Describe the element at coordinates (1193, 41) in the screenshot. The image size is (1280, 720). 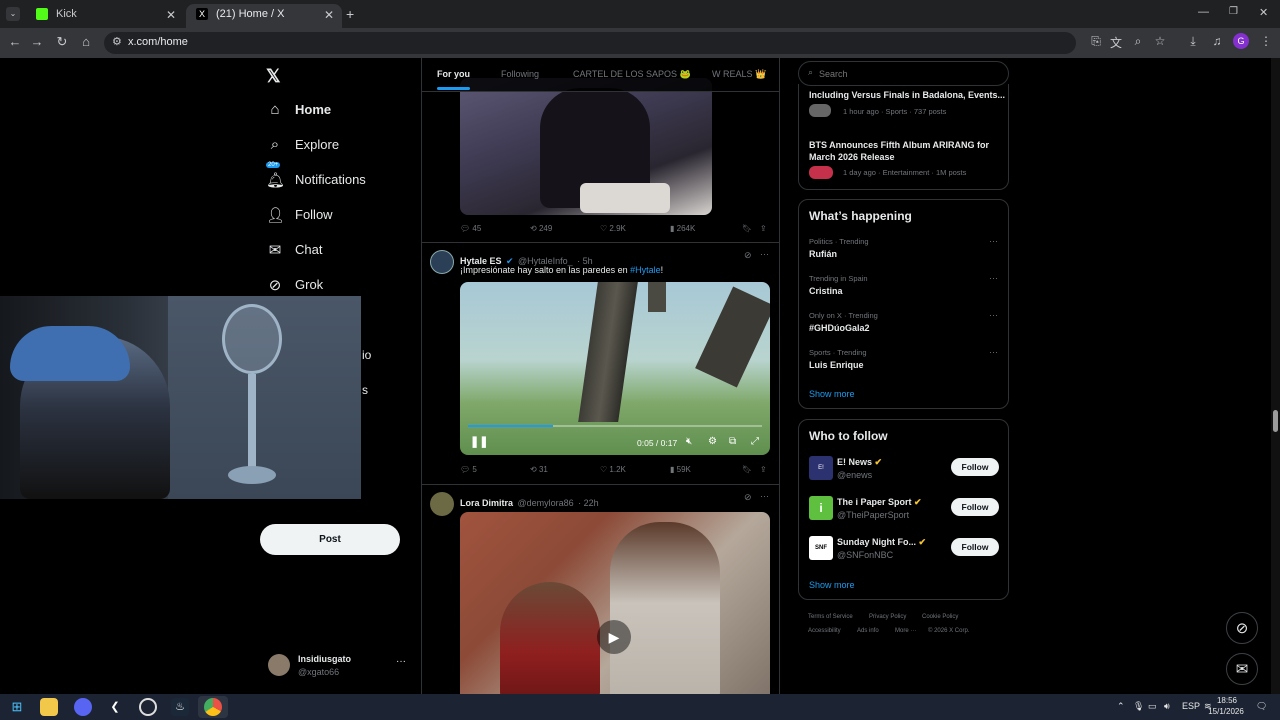
I see `download-icon: ⤓` at that location.